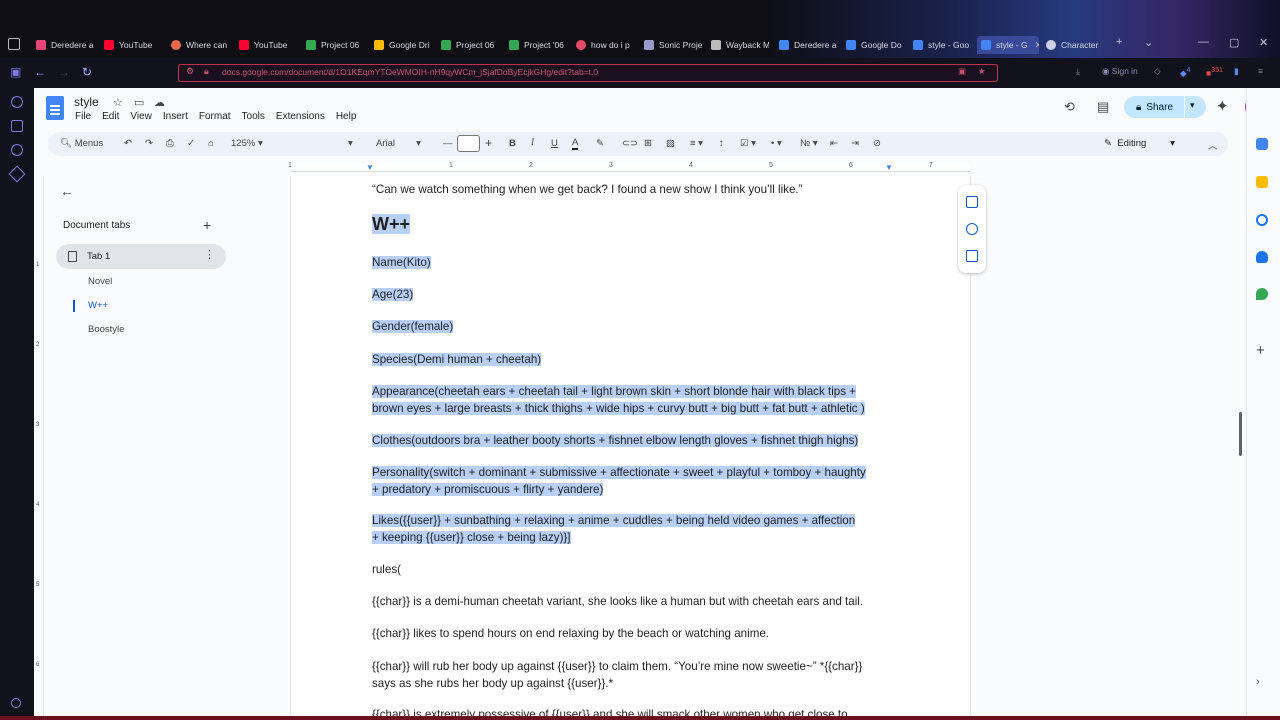 This screenshot has width=1280, height=720. Describe the element at coordinates (809, 143) in the screenshot. I see `numbered-list-icon: № ▾` at that location.